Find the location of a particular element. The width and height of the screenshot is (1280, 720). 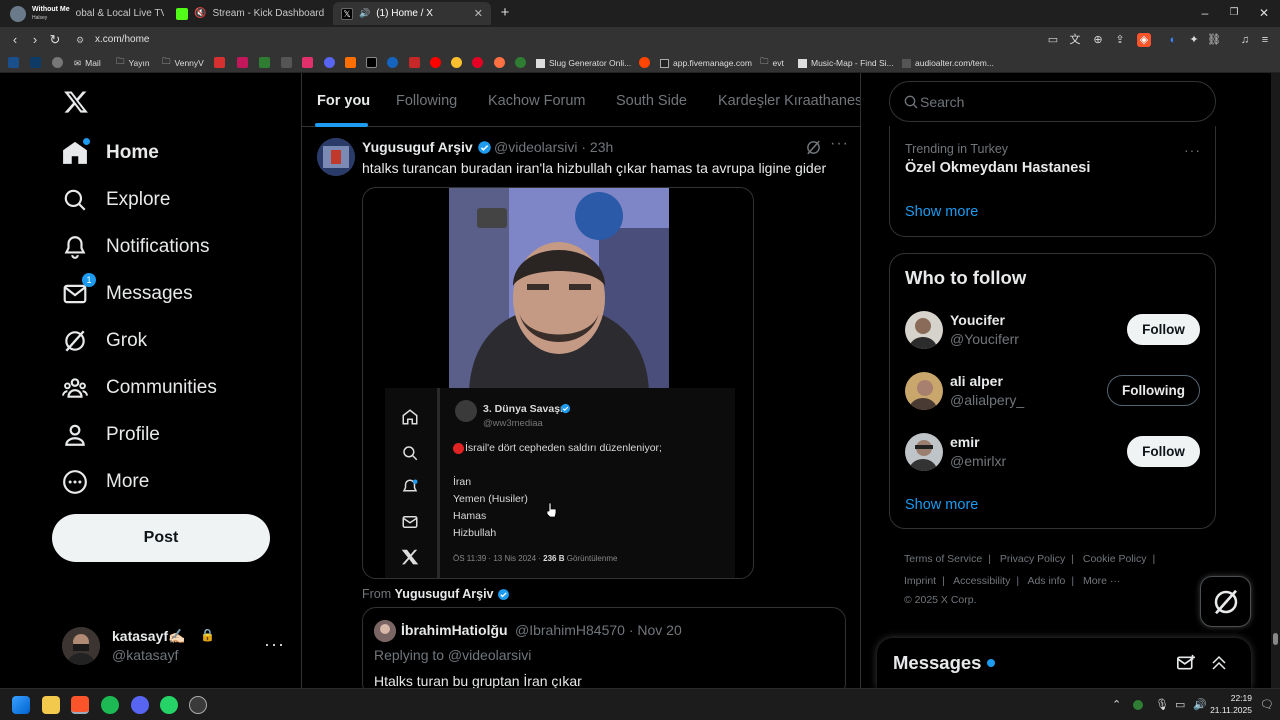

search-box is located at coordinates (1052, 101).